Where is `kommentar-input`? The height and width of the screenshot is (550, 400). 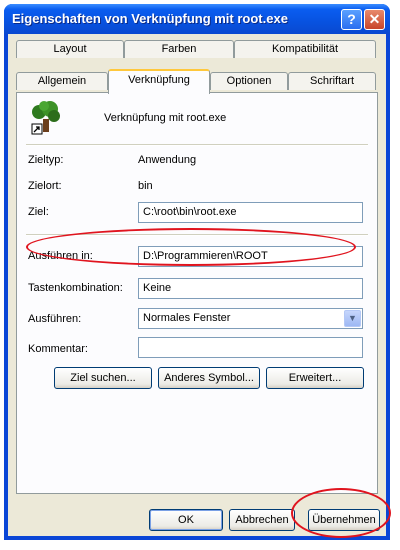 kommentar-input is located at coordinates (250, 347).